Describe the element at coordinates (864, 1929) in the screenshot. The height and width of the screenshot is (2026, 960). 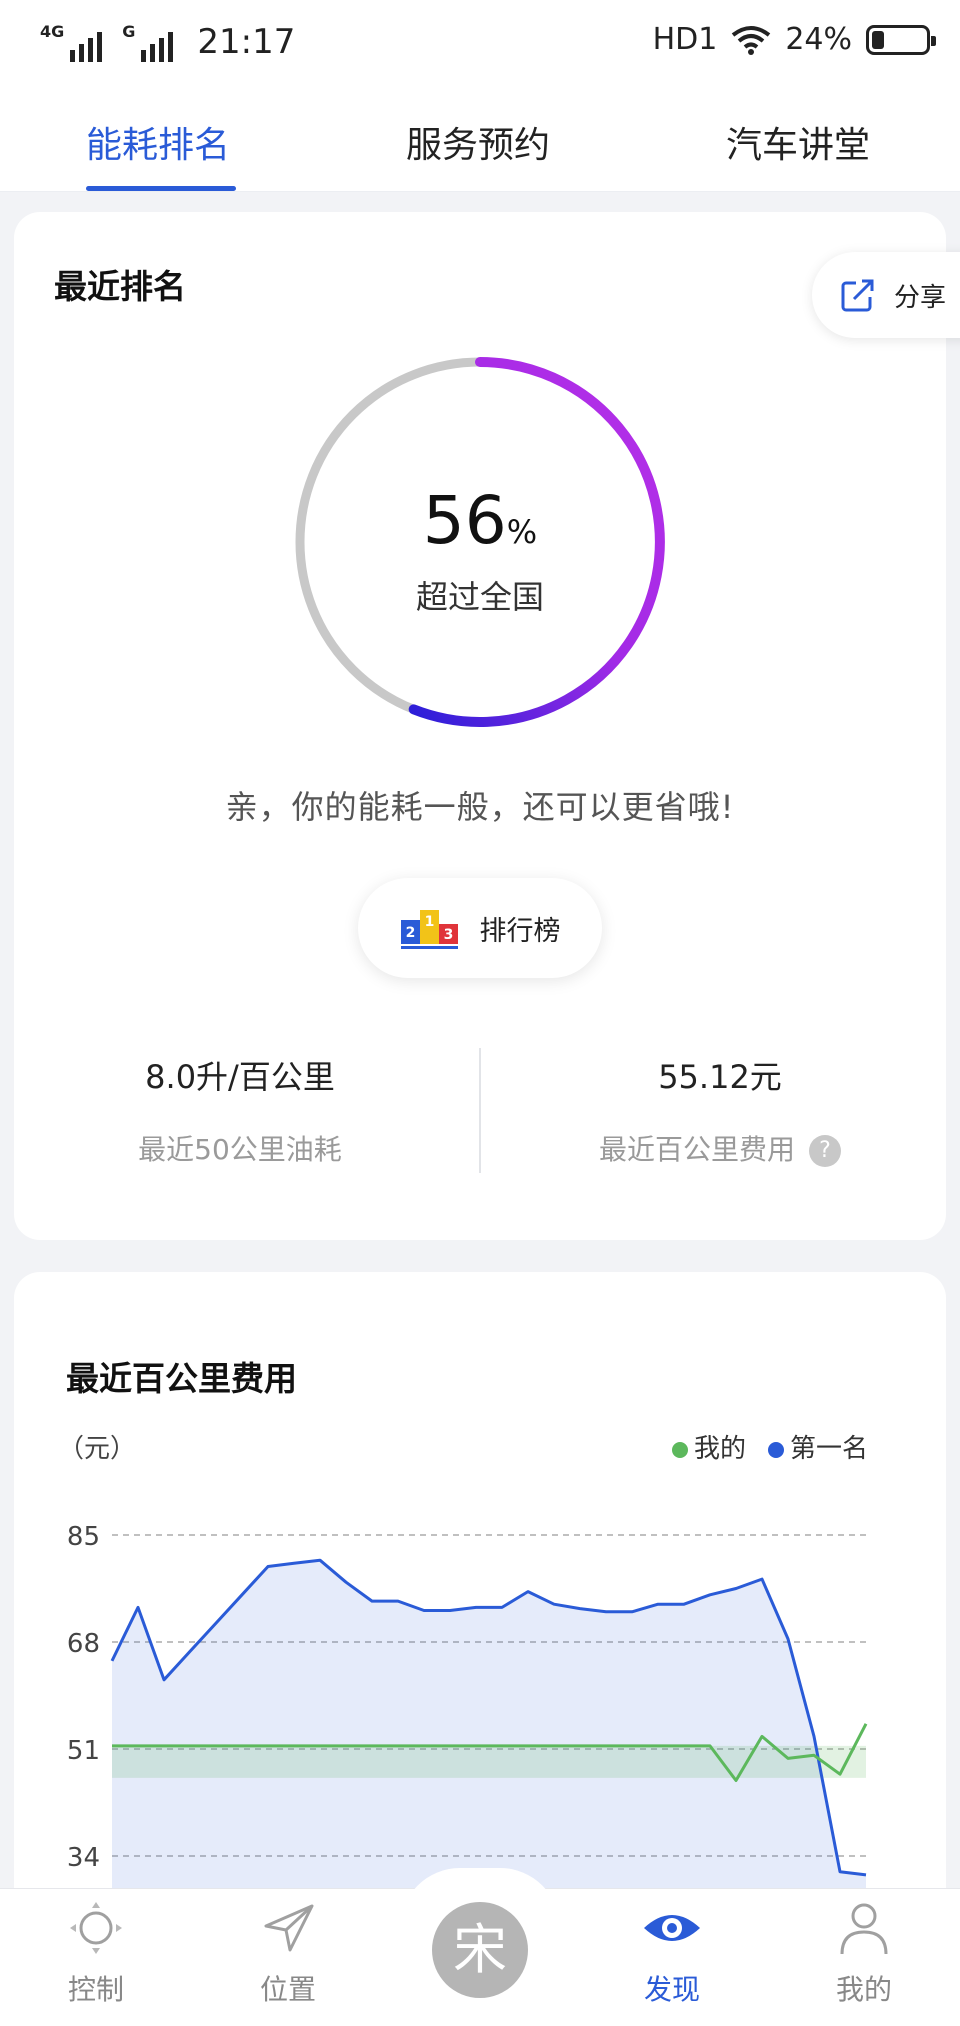
I see `person-icon` at that location.